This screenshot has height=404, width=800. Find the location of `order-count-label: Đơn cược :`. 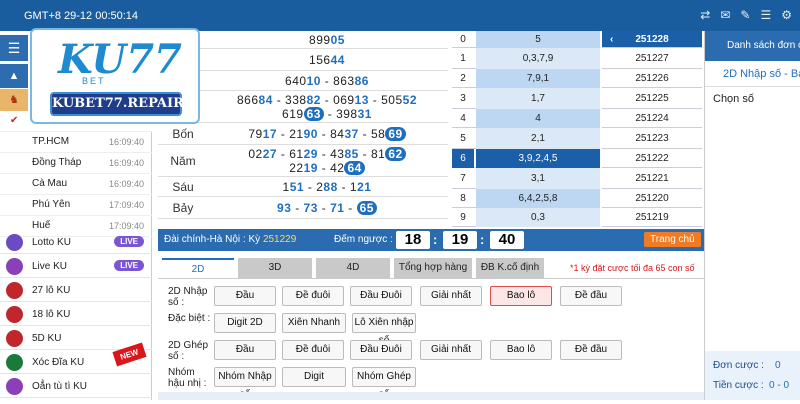

order-count-label: Đơn cược : is located at coordinates (738, 365).